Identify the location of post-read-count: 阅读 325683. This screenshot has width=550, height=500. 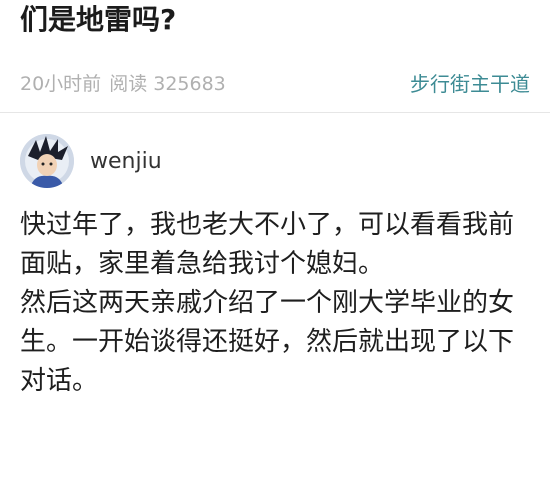
(167, 83).